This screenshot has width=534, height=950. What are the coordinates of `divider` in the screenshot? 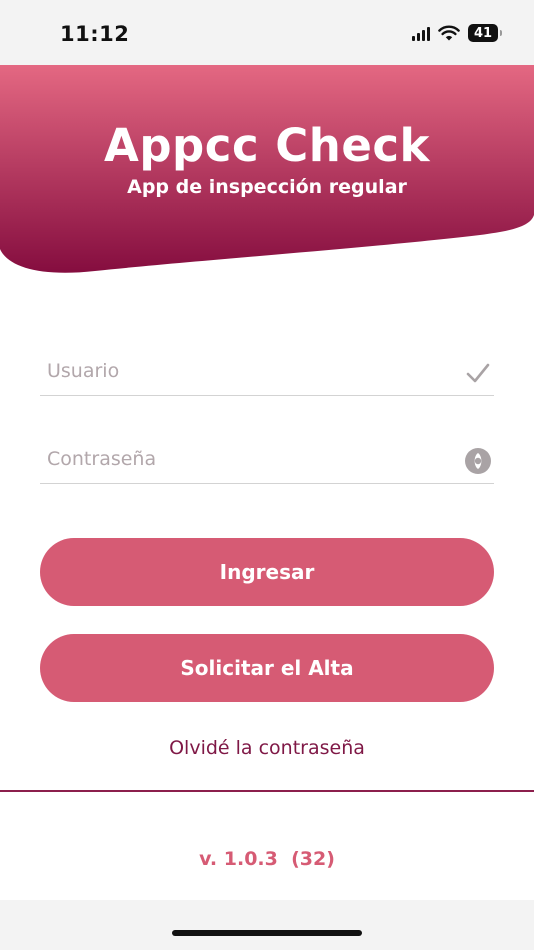 It's located at (267, 791).